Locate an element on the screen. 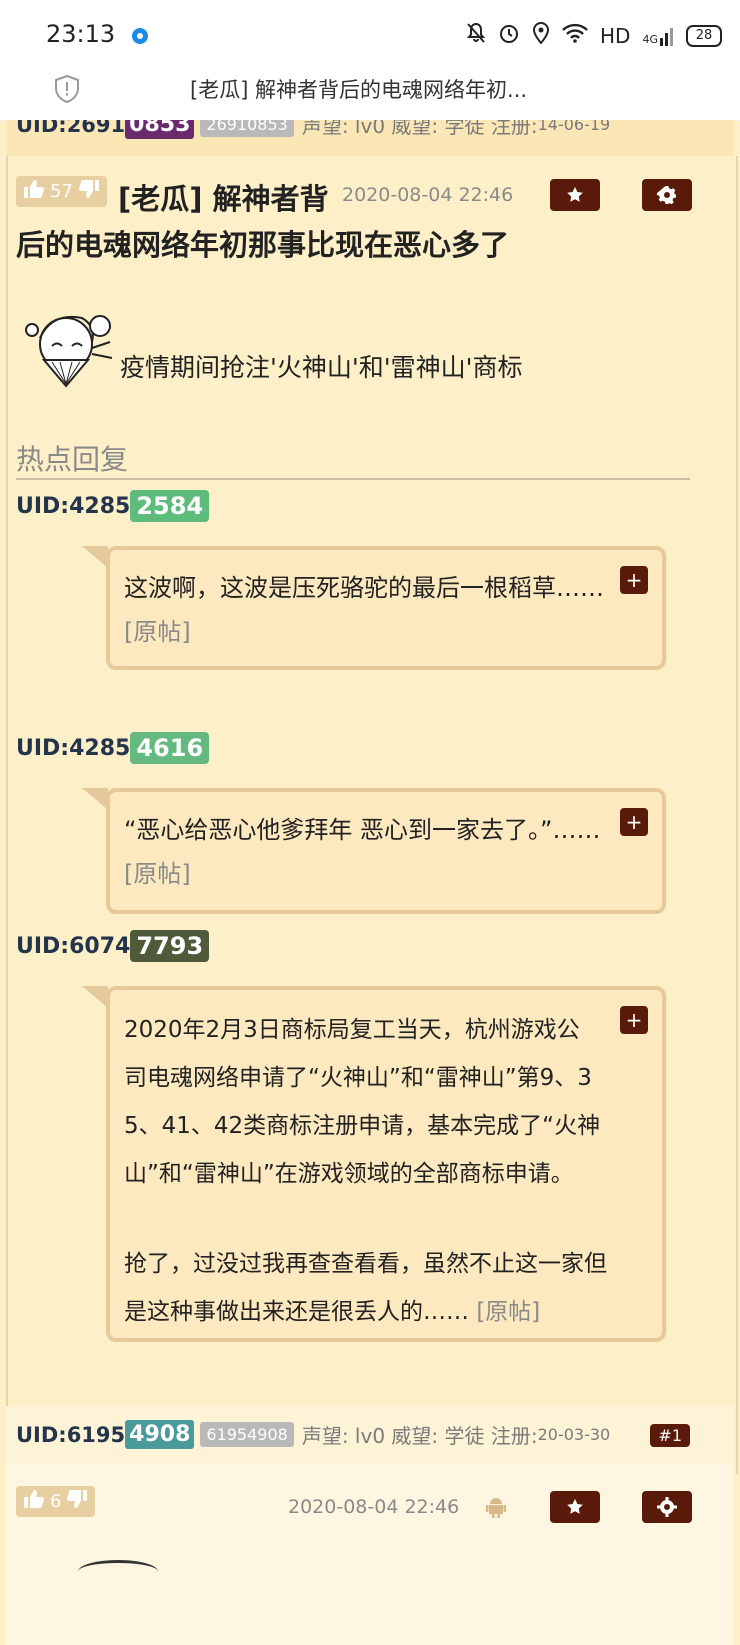 The image size is (740, 1645). reply-line: 5、41、42类商标注册申请，基本完成了“火神 is located at coordinates (362, 1126).